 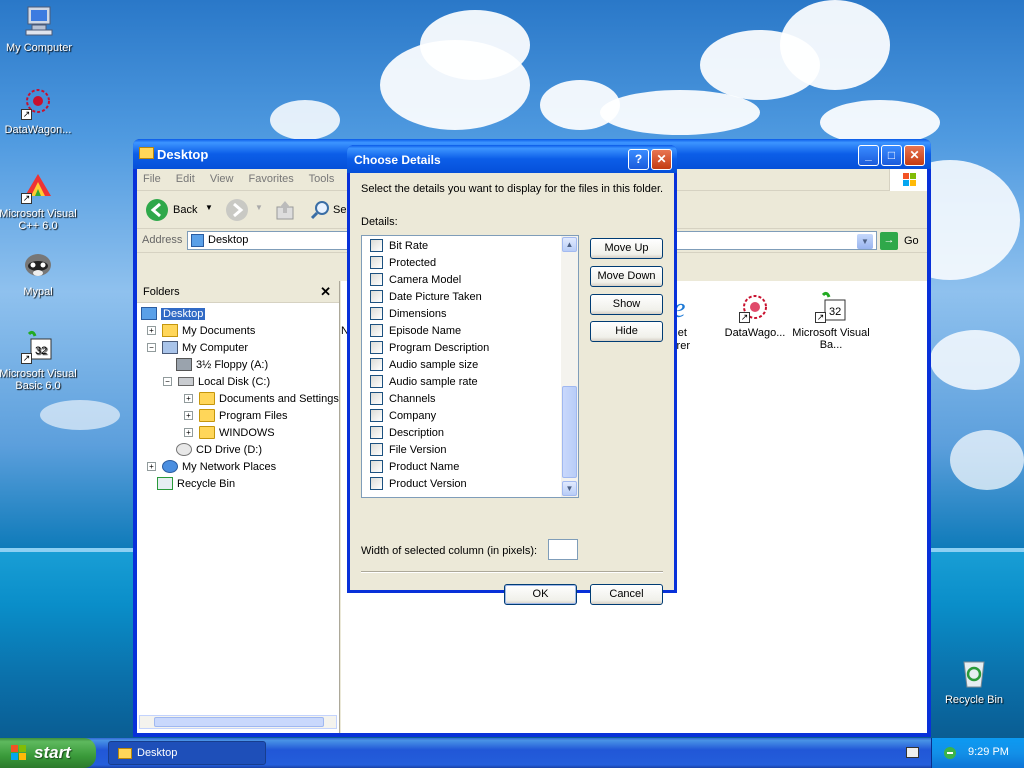 What do you see at coordinates (173, 313) in the screenshot?
I see `tree-item: Desktop` at bounding box center [173, 313].